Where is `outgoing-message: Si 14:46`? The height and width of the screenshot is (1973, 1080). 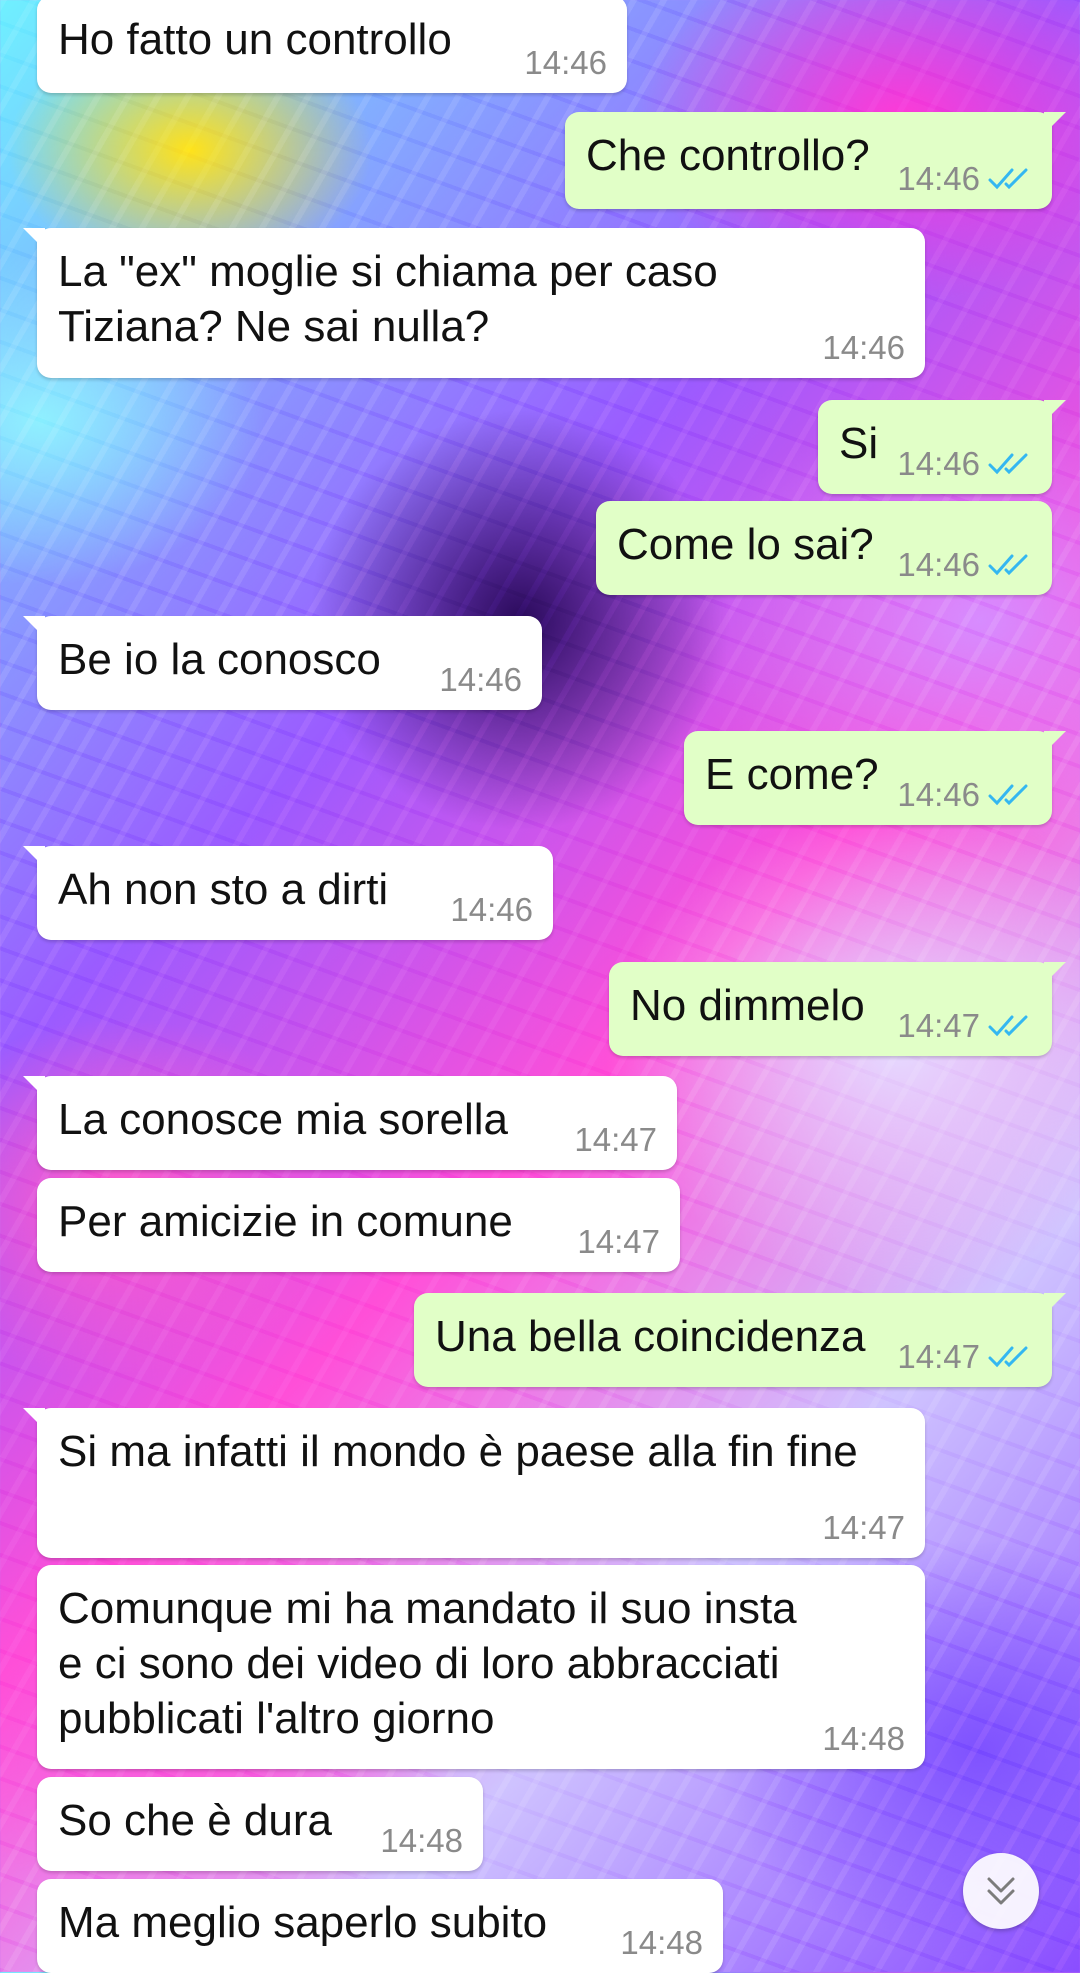 outgoing-message: Si 14:46 is located at coordinates (942, 447).